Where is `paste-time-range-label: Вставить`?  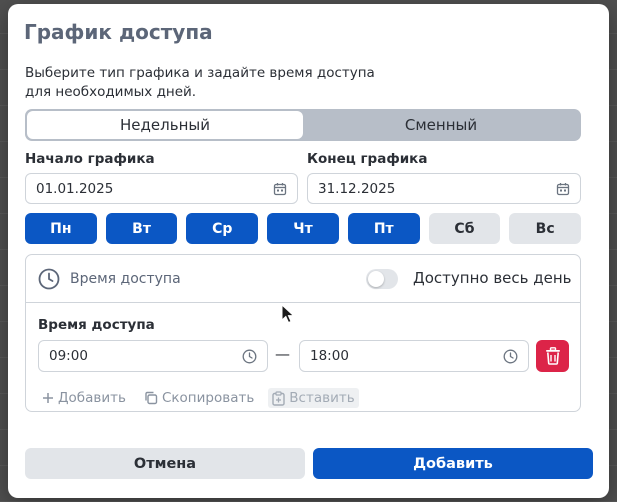 paste-time-range-label: Вставить is located at coordinates (322, 398).